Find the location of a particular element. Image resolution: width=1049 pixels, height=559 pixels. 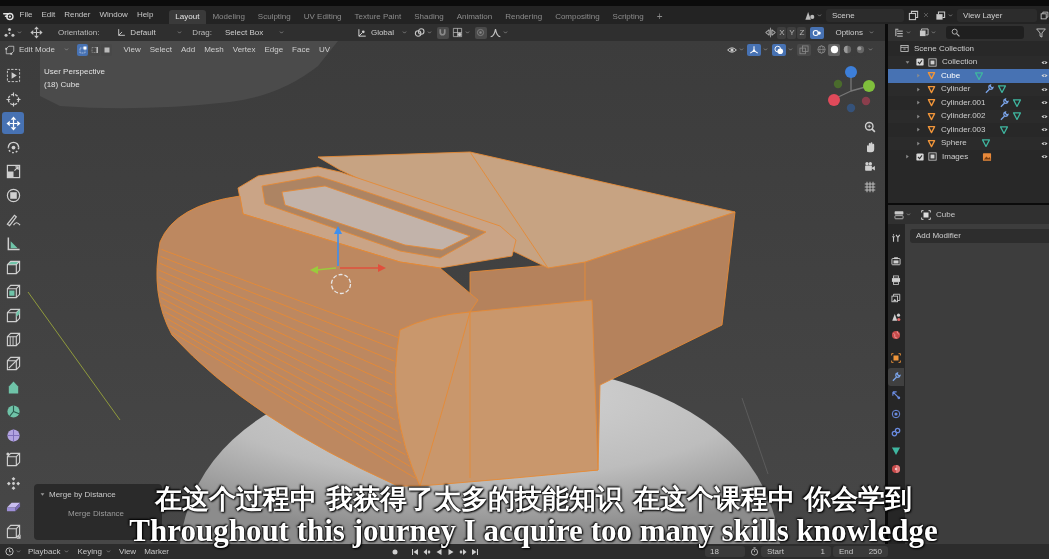

menu-item: Add is located at coordinates (188, 49).